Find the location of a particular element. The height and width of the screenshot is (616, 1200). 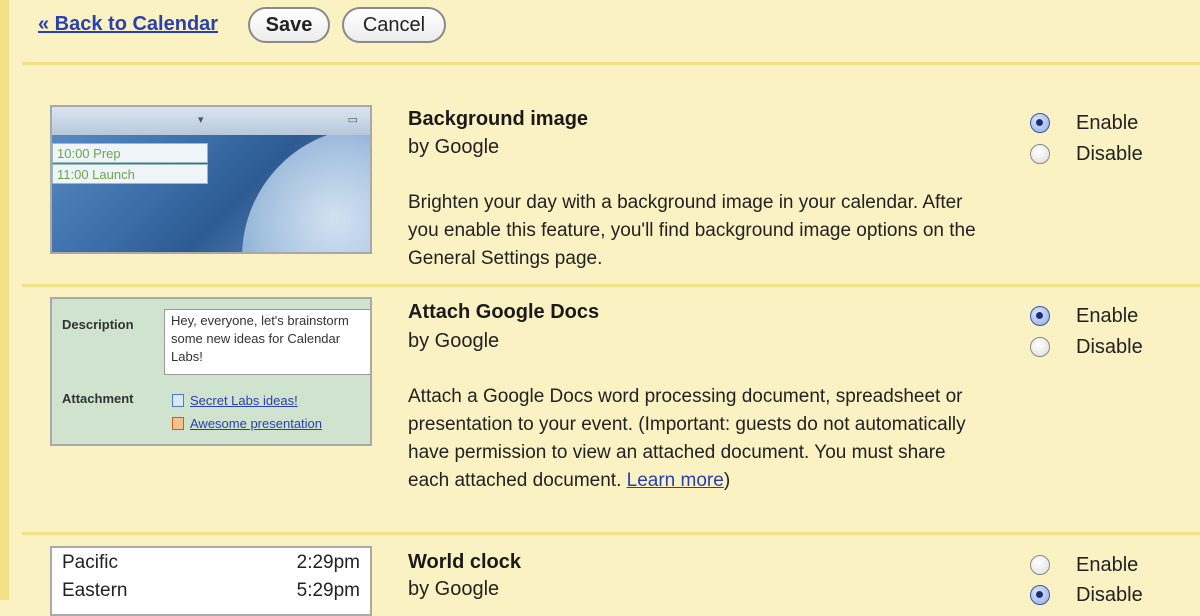

radio-enable-background-image: Enable is located at coordinates (1084, 123).